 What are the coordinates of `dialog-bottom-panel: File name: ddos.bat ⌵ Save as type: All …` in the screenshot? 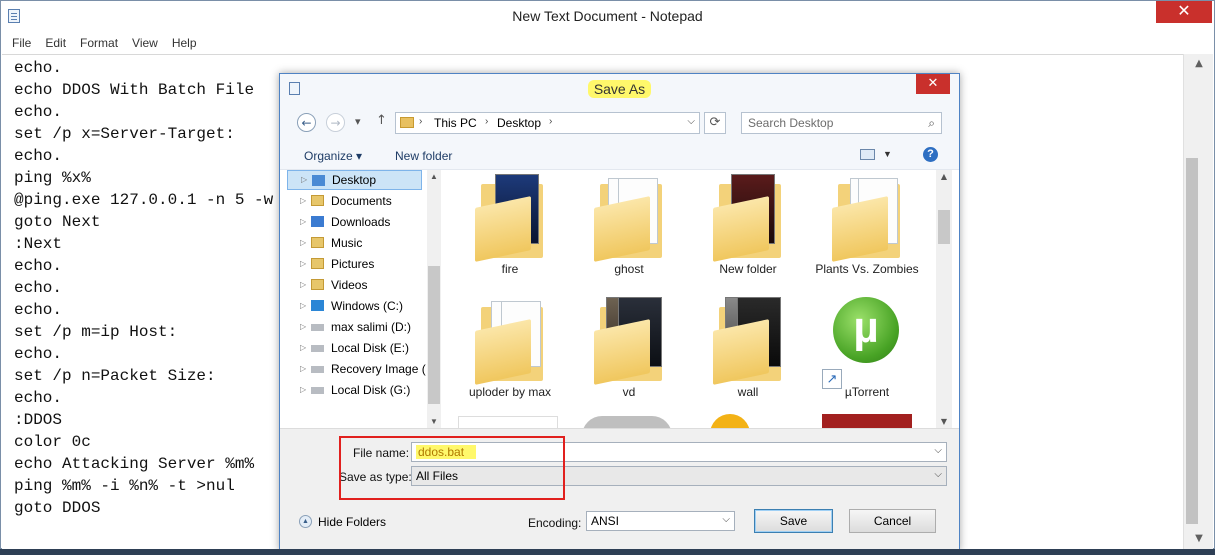 It's located at (619, 490).